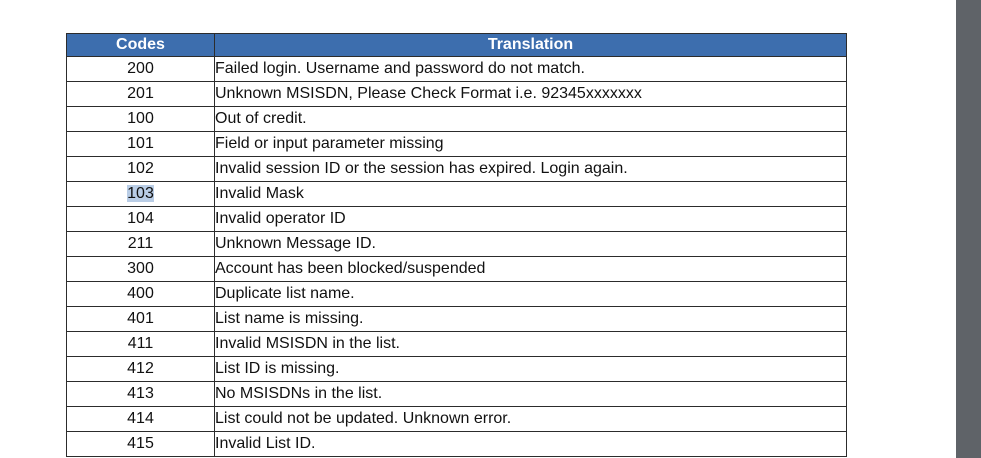 This screenshot has height=458, width=981. I want to click on table-row: 411 Invalid MSISDN in the list., so click(456, 344).